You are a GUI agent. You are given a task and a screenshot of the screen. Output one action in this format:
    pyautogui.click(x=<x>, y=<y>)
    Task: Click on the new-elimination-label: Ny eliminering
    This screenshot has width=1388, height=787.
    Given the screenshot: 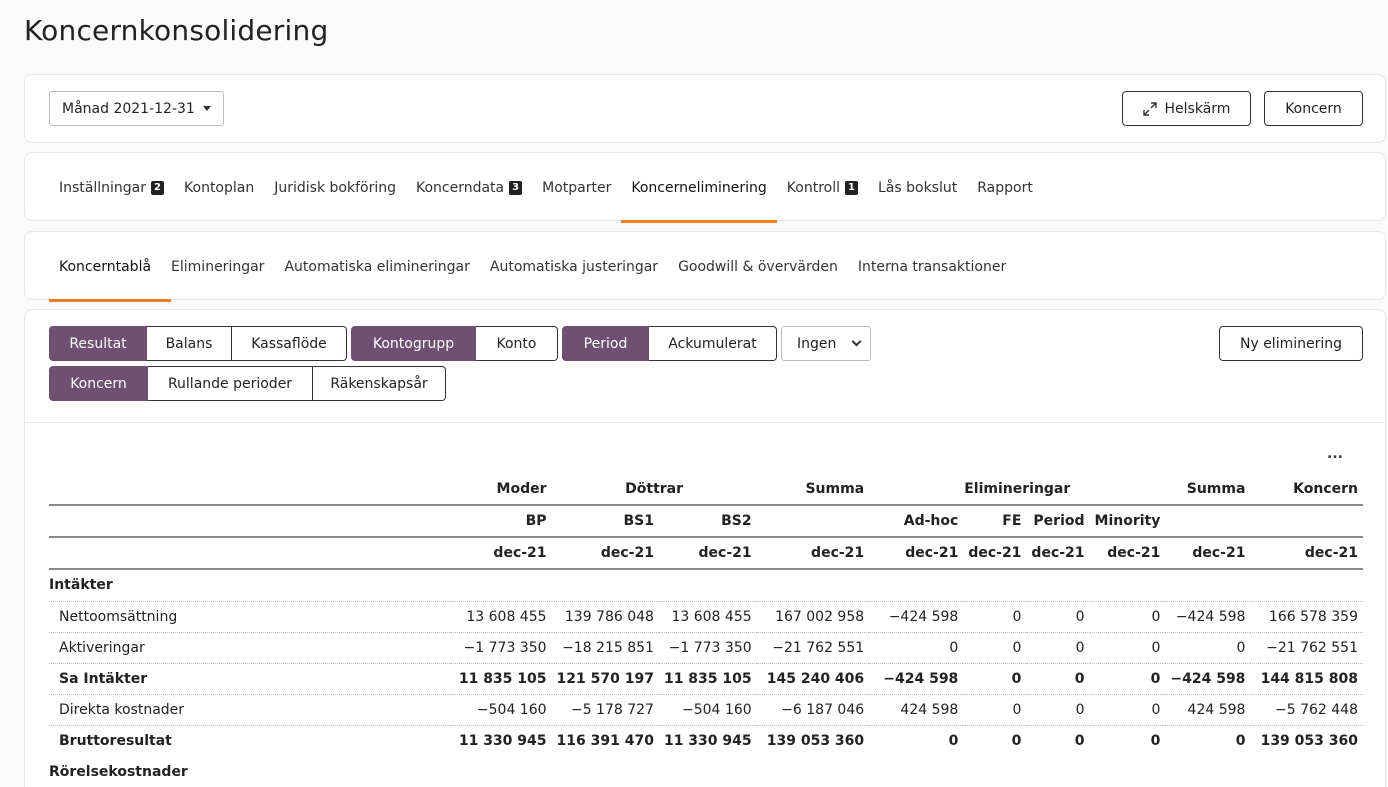 What is the action you would take?
    pyautogui.click(x=1291, y=343)
    